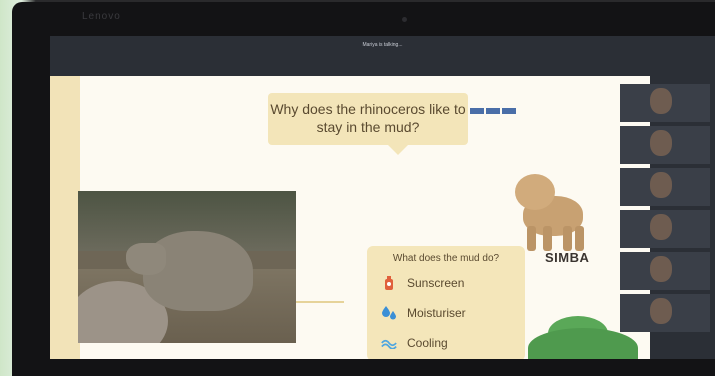 The width and height of the screenshot is (715, 376). What do you see at coordinates (404, 19) in the screenshot?
I see `camera-dot` at bounding box center [404, 19].